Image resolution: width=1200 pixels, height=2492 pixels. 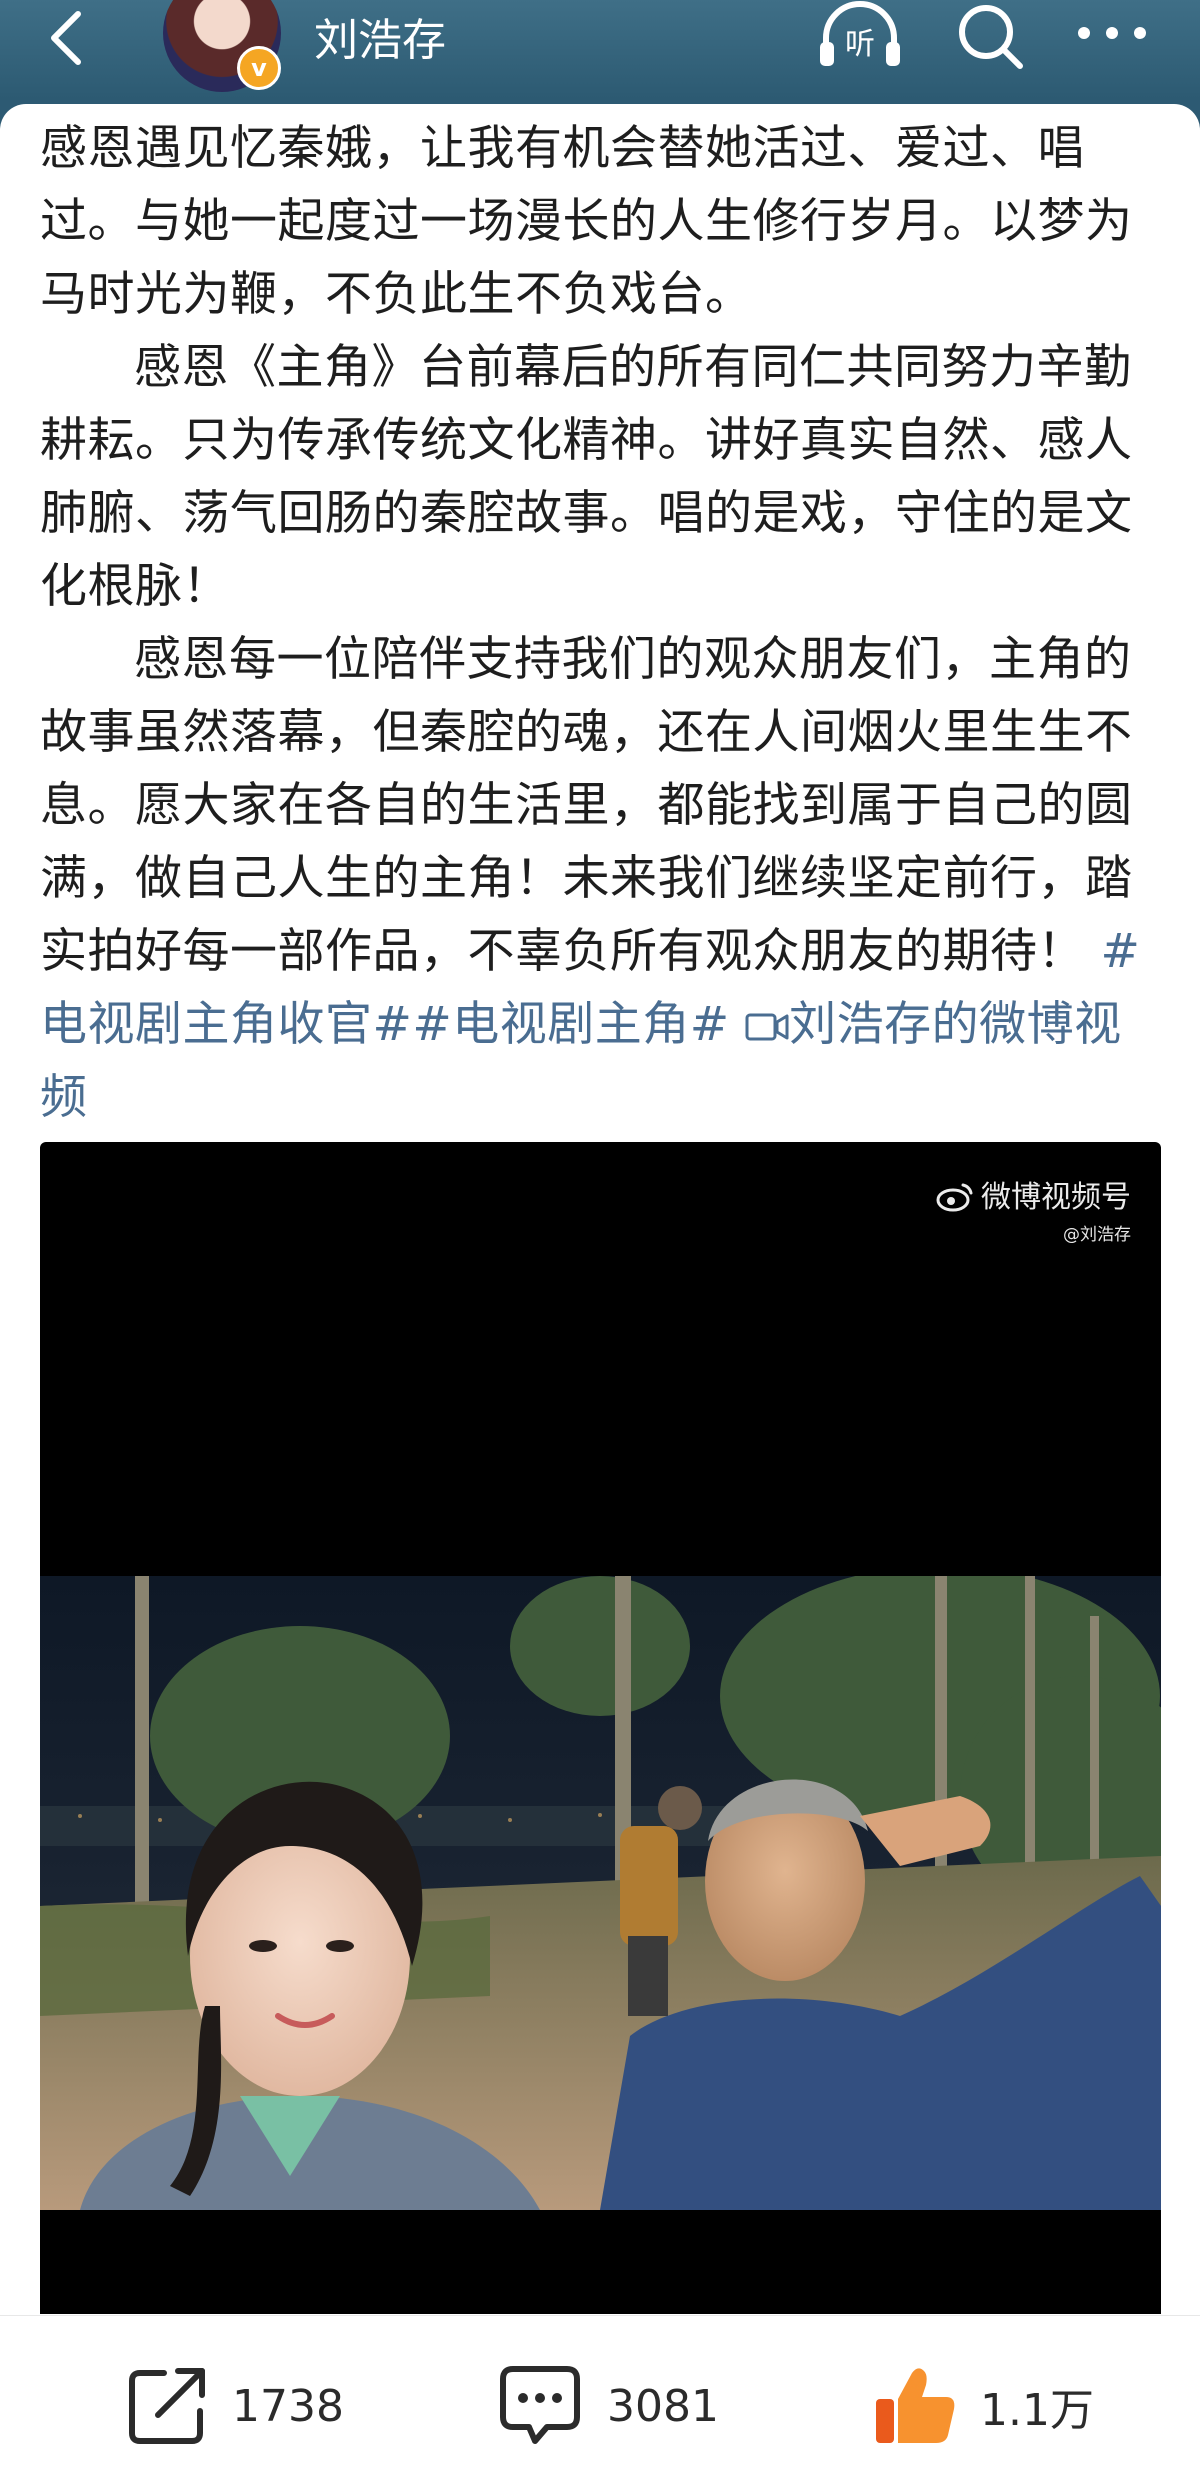 What do you see at coordinates (259, 68) in the screenshot?
I see `verified-badge: v` at bounding box center [259, 68].